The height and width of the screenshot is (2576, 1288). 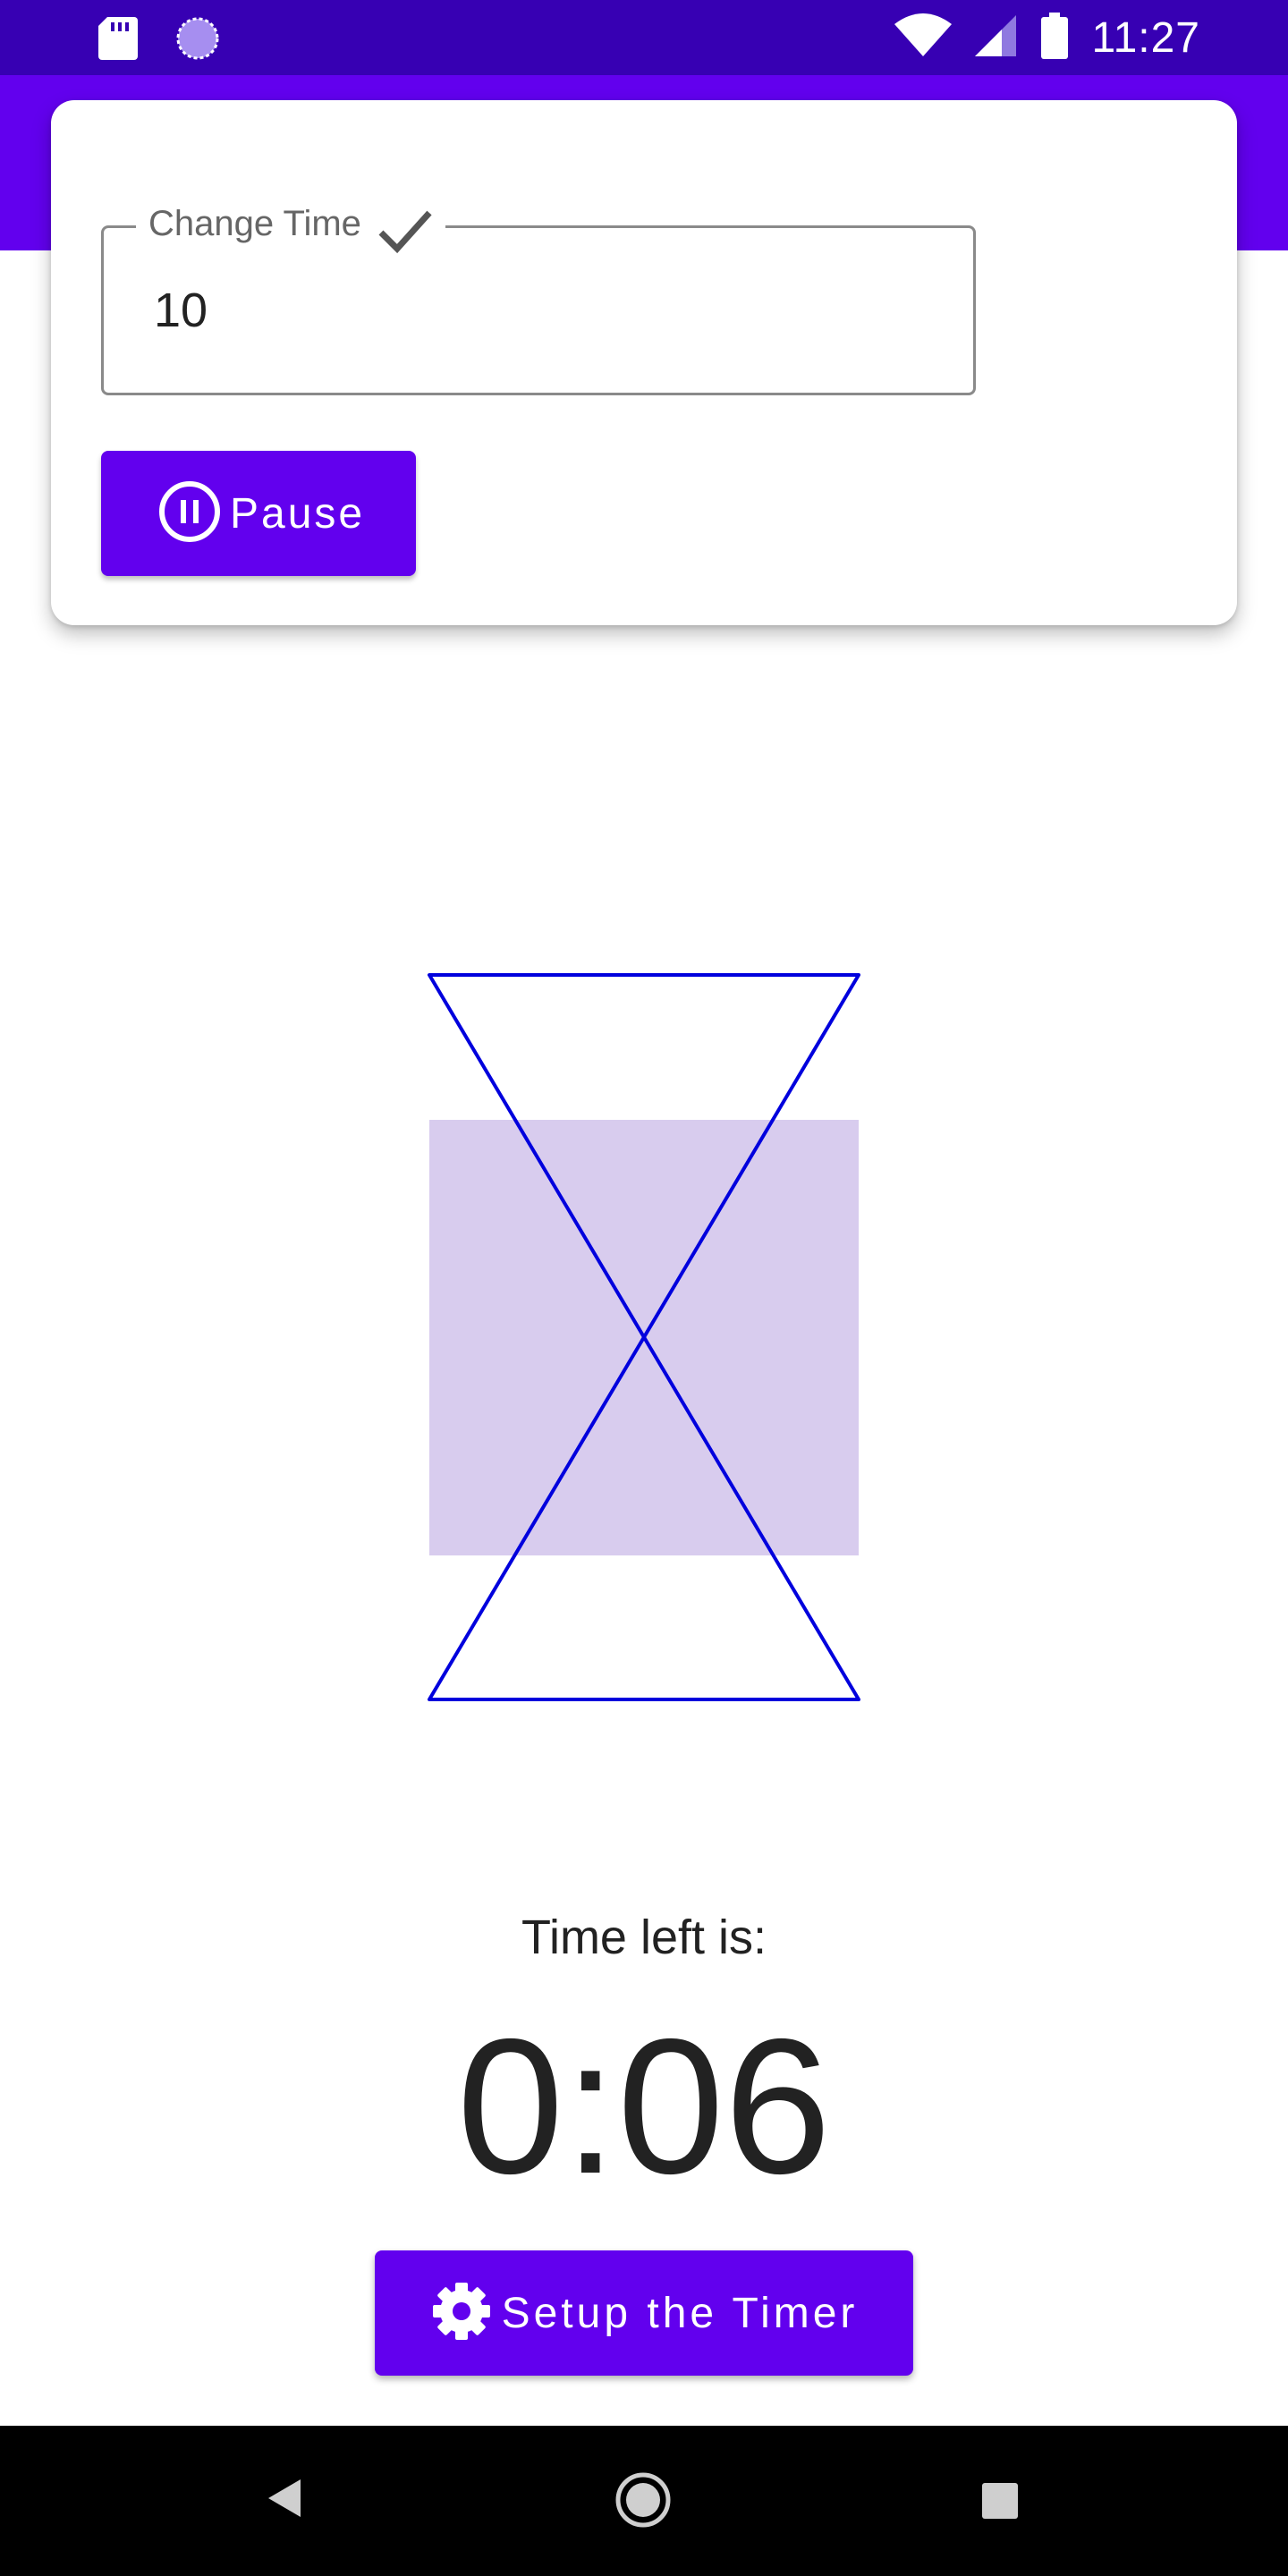 I want to click on pause-icon, so click(x=190, y=514).